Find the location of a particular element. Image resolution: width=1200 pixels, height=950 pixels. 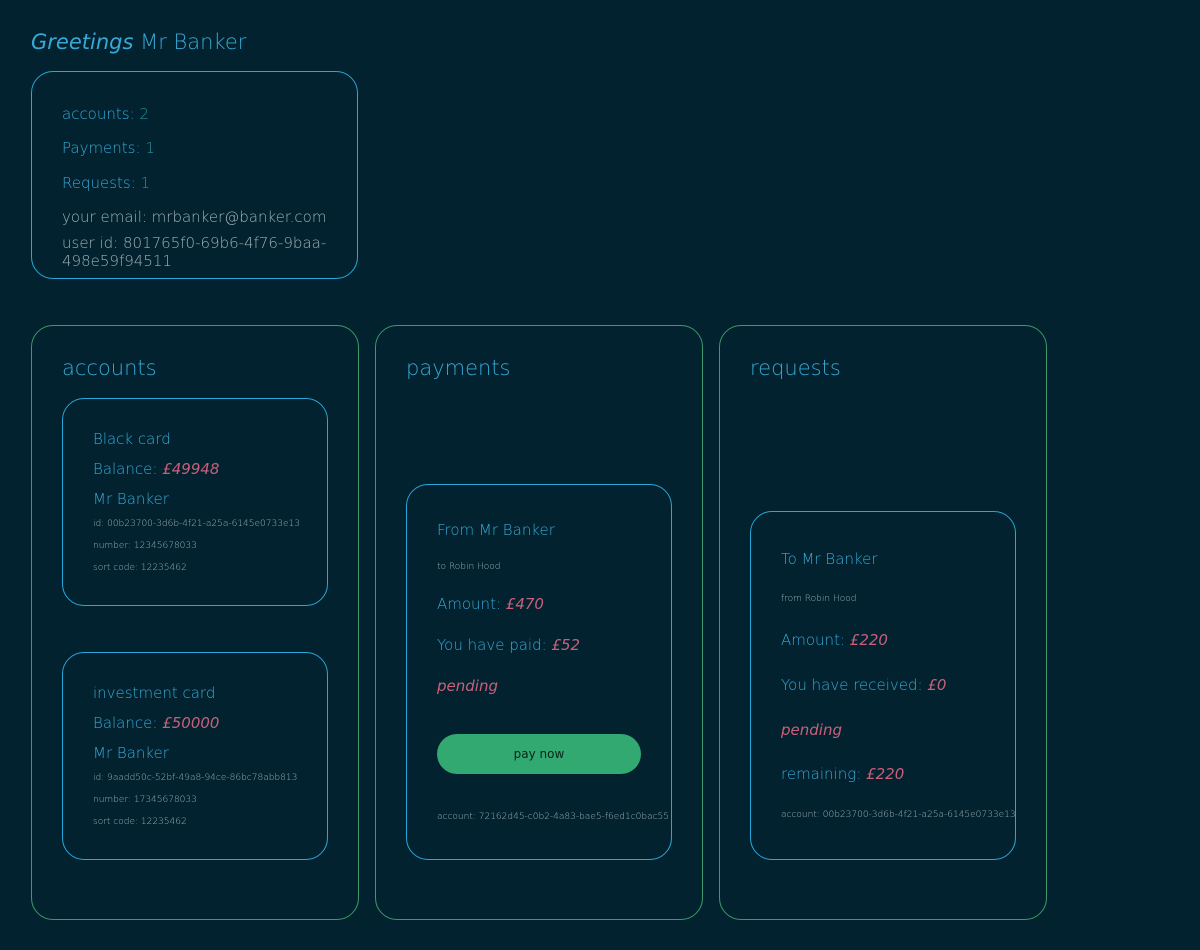

page-title: Greetings Mr Banker is located at coordinates (138, 42).